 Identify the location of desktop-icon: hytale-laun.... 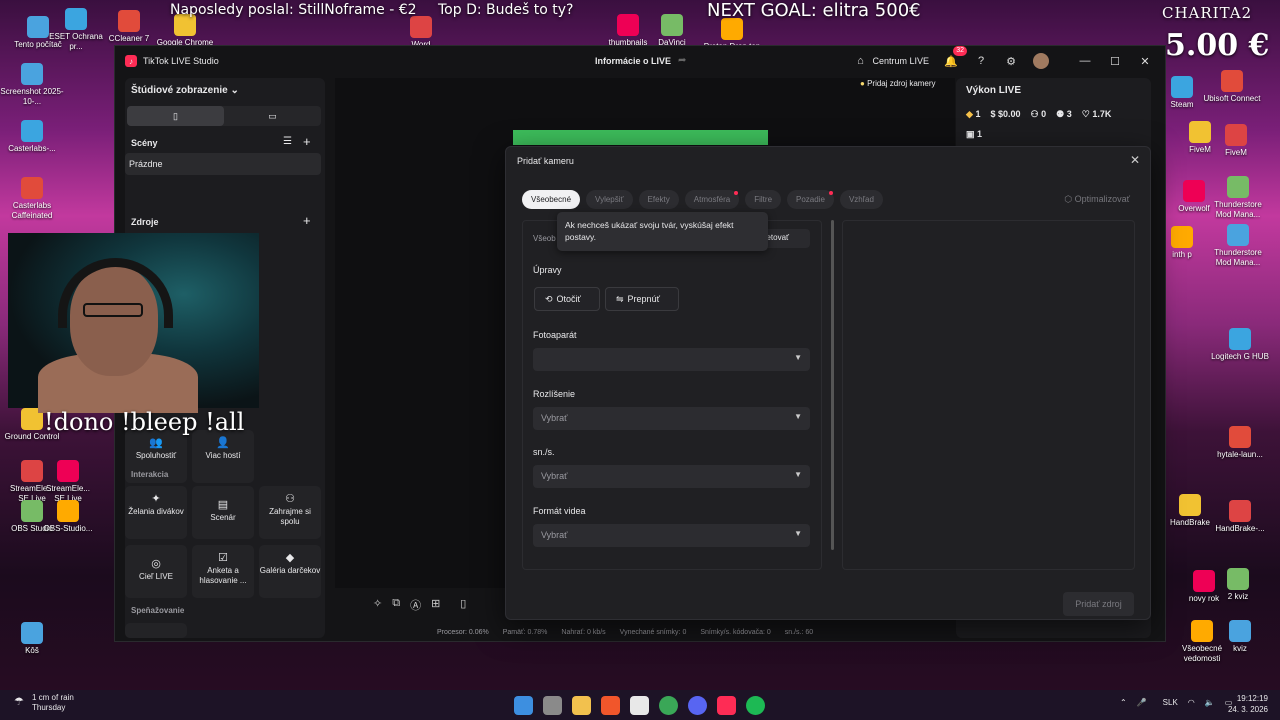
(1240, 443).